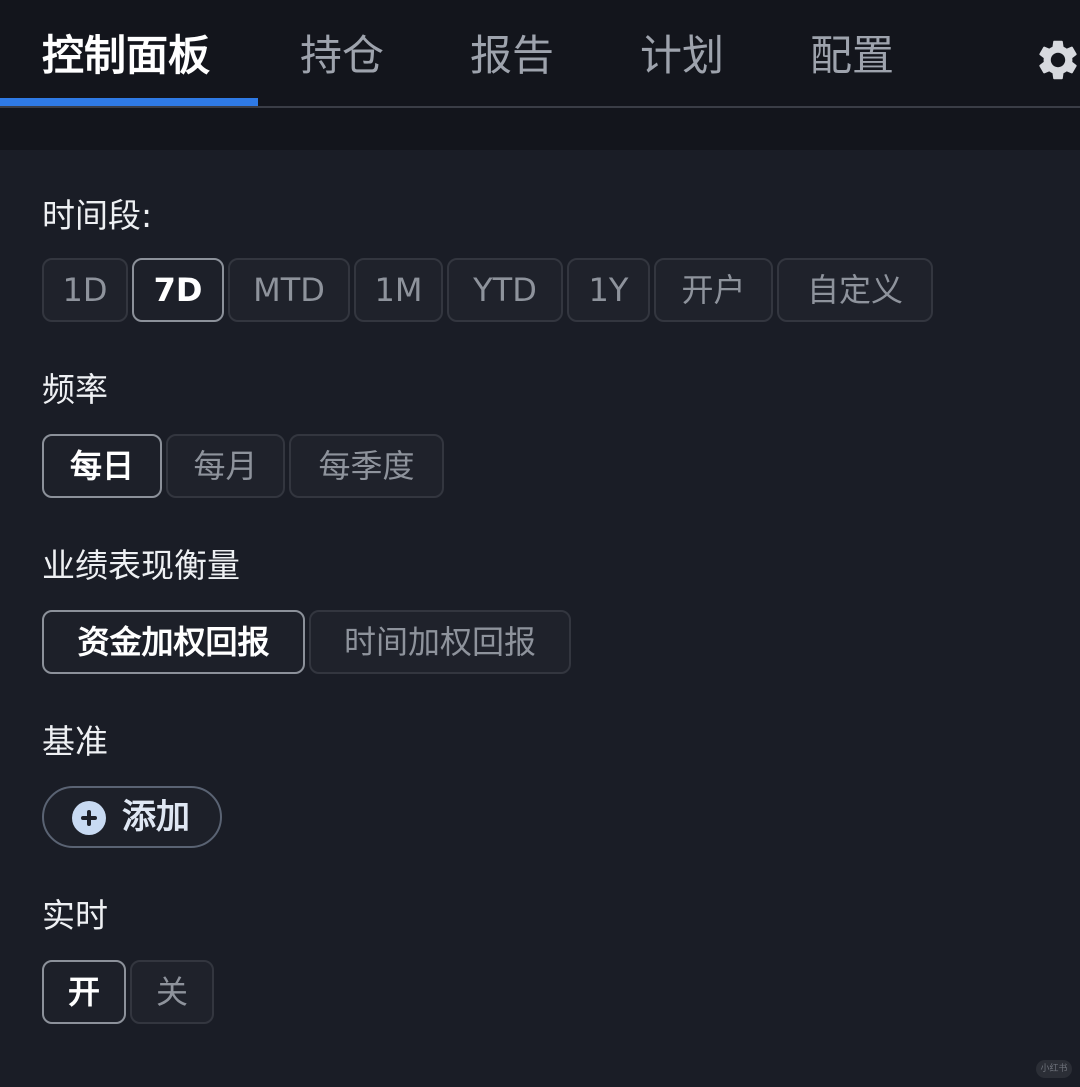 The height and width of the screenshot is (1087, 1080). I want to click on realtime-option-on: 开, so click(84, 992).